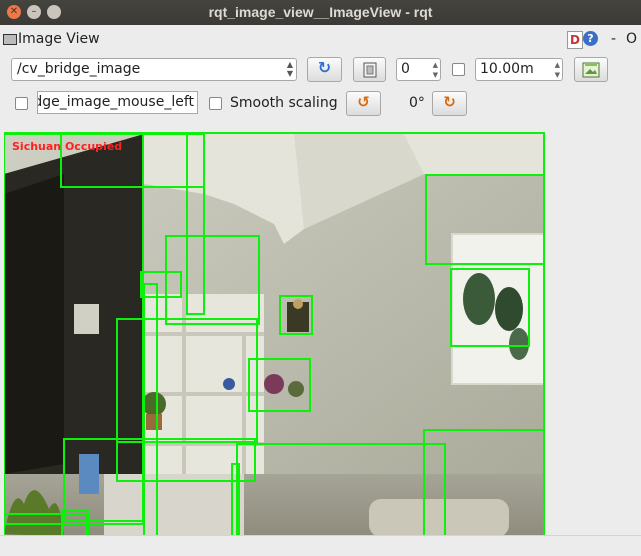 Image resolution: width=641 pixels, height=556 pixels. I want to click on dock-close-button: O, so click(631, 39).